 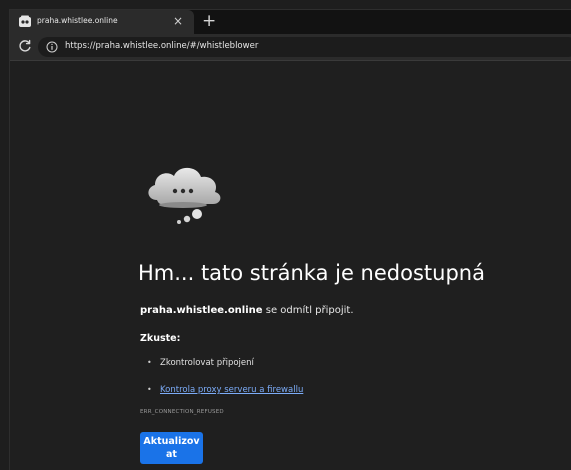 What do you see at coordinates (182, 412) in the screenshot?
I see `error-code: ERR_CONNECTION_REFUSED` at bounding box center [182, 412].